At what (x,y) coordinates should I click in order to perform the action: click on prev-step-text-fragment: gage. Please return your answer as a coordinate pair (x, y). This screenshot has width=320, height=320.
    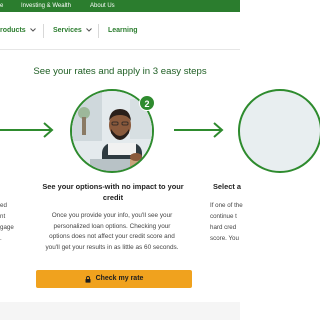
    Looking at the image, I should click on (7, 227).